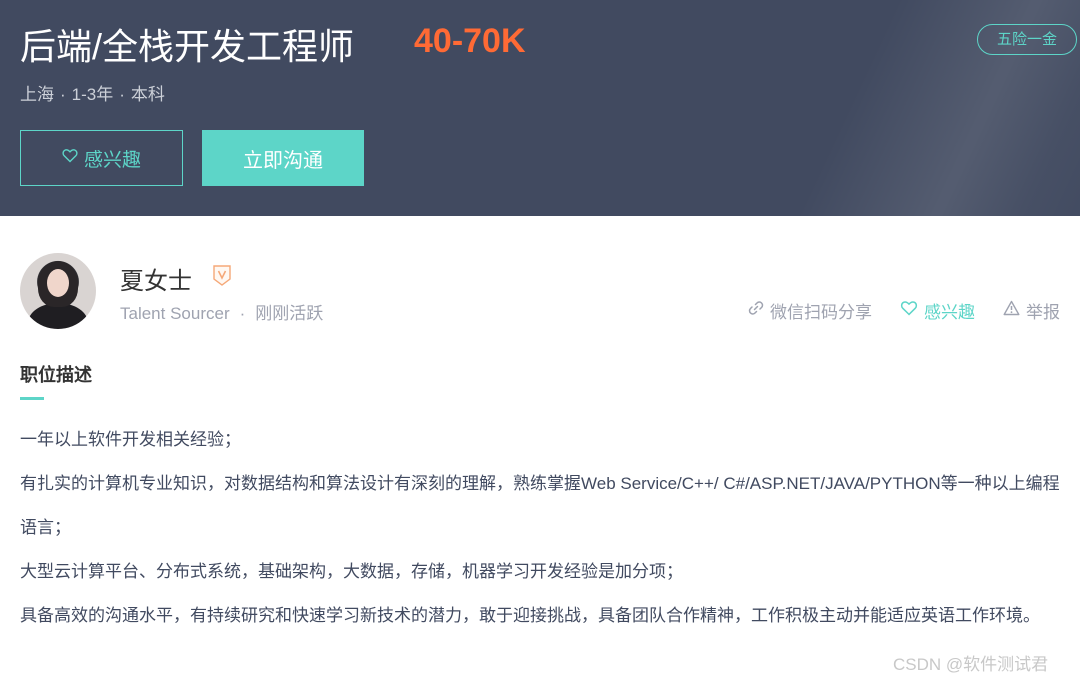  I want to click on share-label: 微信扫码分享, so click(821, 312).